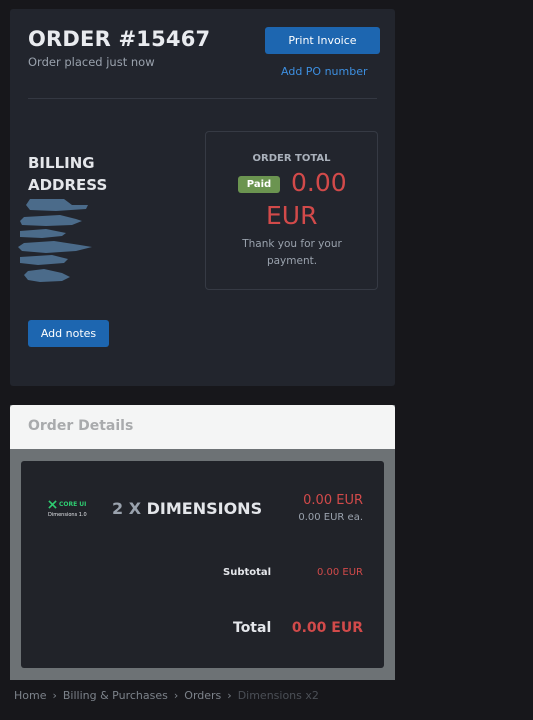 The width and height of the screenshot is (533, 720). I want to click on order-details-header: Order Details, so click(202, 427).